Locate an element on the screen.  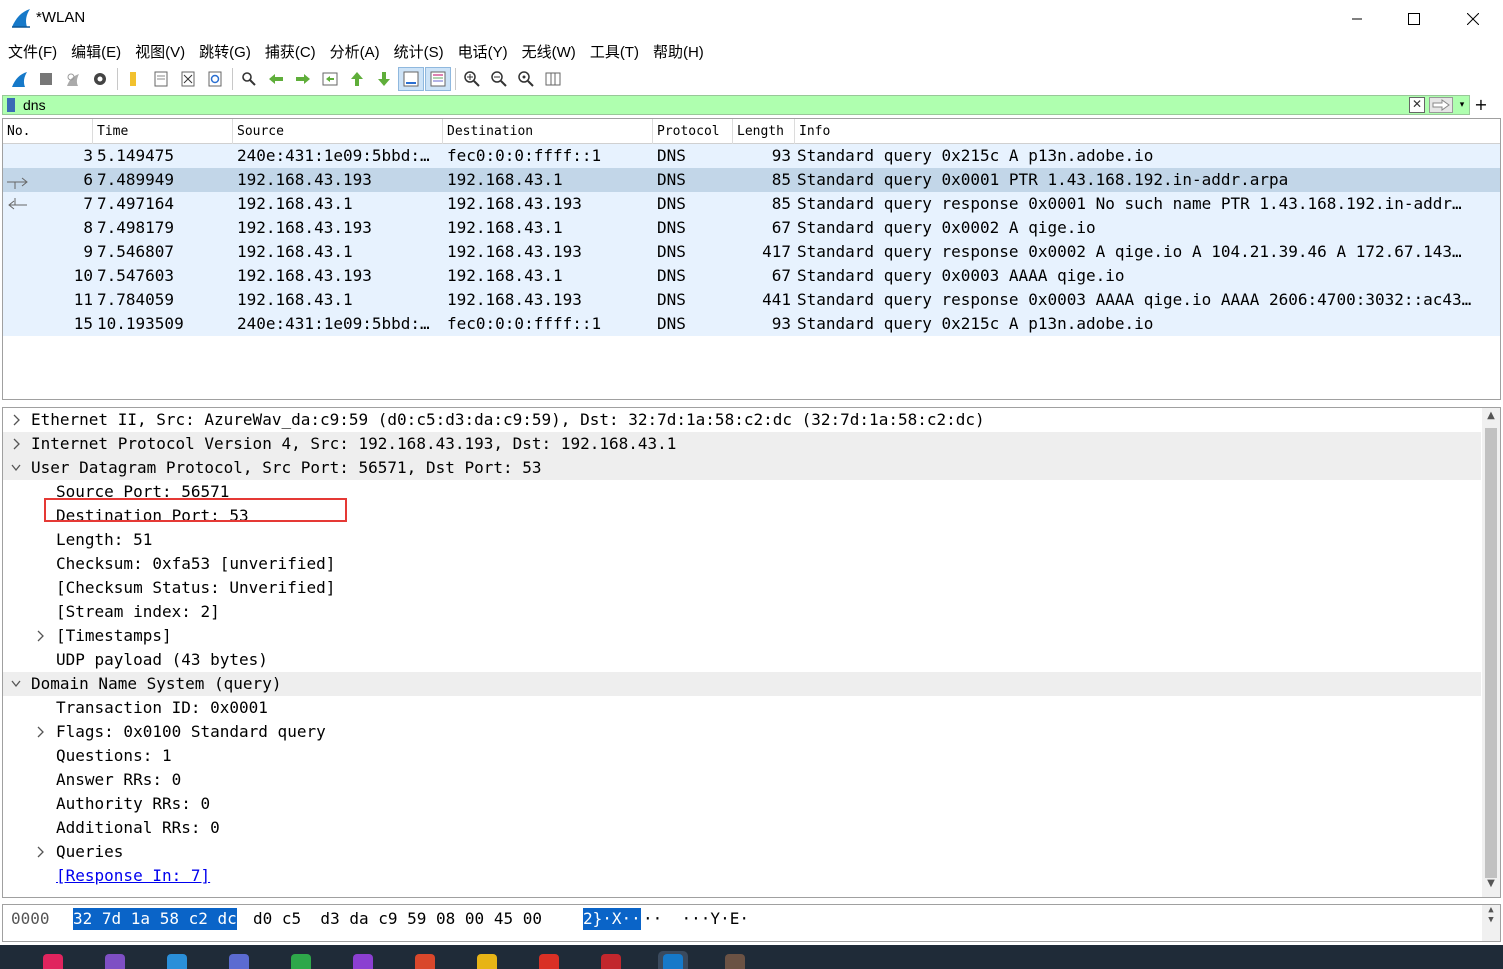
add-filter-button: + is located at coordinates (1481, 105).